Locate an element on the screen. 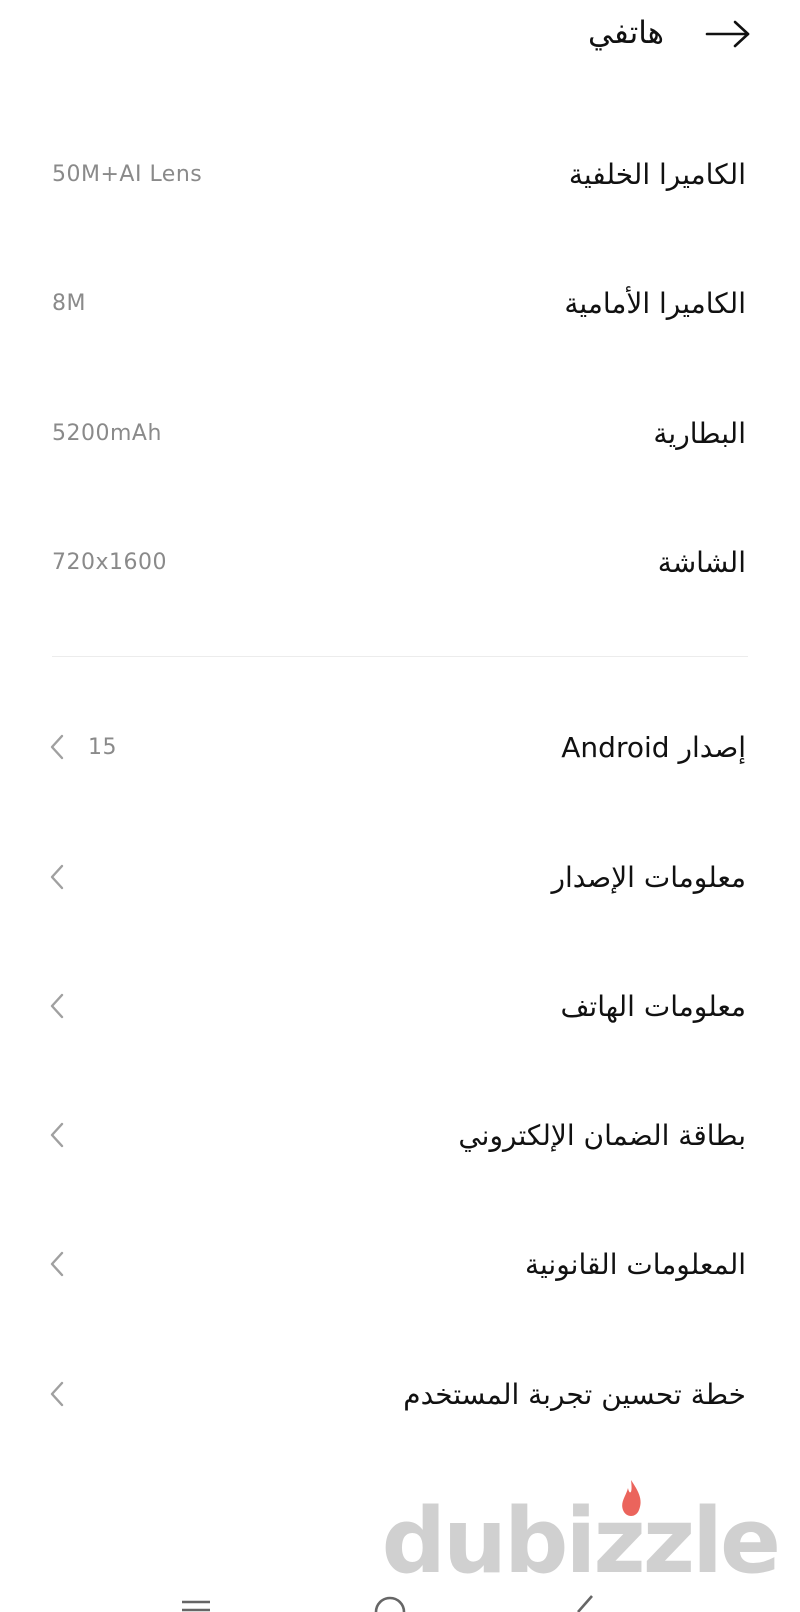  menu-item-e-warranty-card: بطاقة الضمان الإلكتروني is located at coordinates (400, 1135).